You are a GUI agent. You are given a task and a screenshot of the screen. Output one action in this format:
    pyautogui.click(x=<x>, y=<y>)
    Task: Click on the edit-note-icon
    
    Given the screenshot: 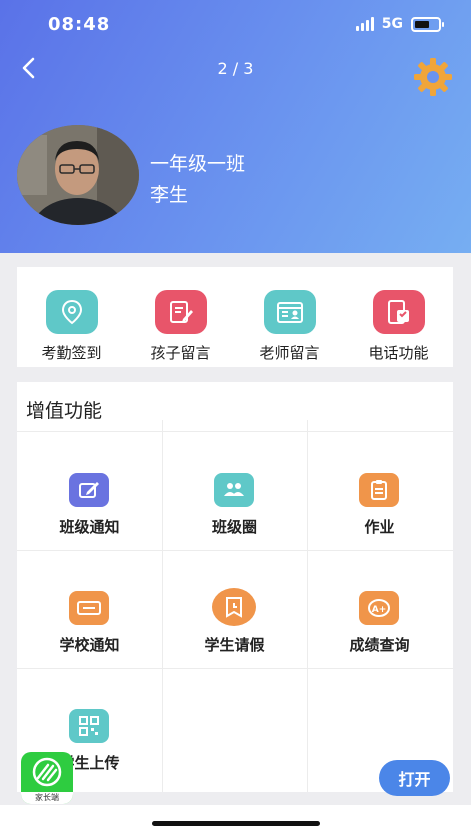 What is the action you would take?
    pyautogui.click(x=181, y=312)
    